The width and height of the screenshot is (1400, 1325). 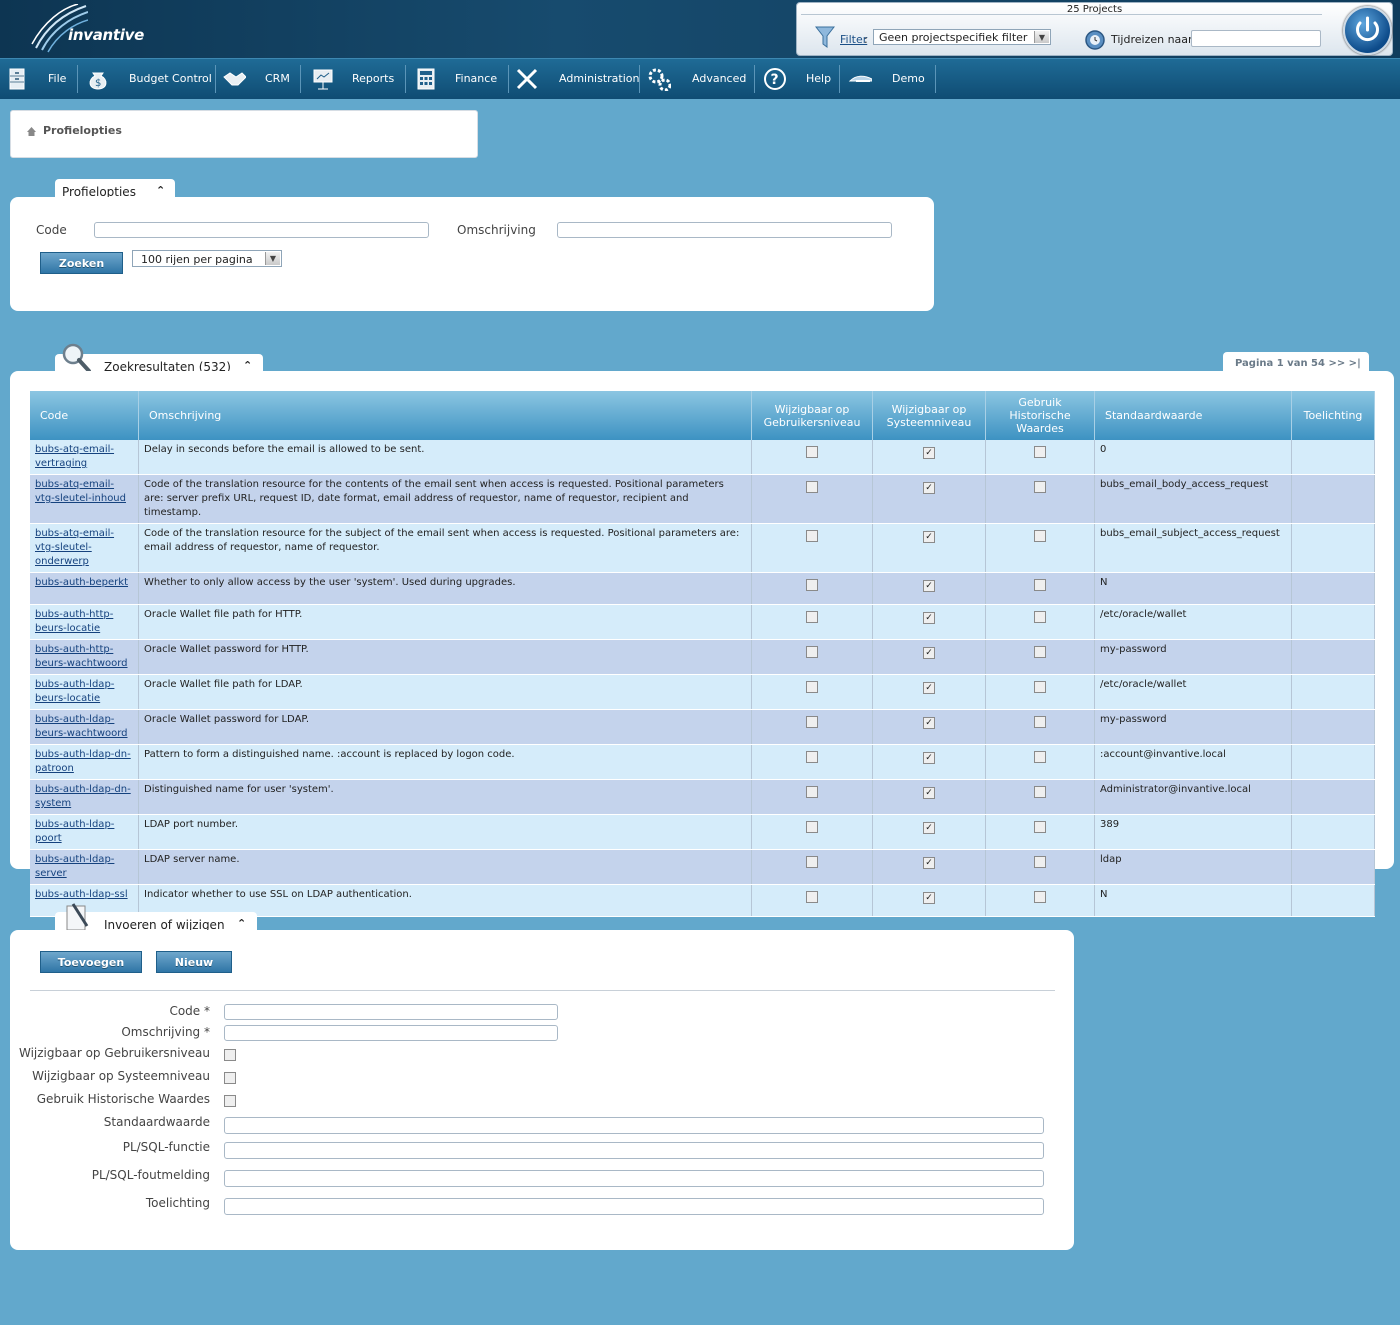 What do you see at coordinates (634, 1125) in the screenshot?
I see `default-value-field` at bounding box center [634, 1125].